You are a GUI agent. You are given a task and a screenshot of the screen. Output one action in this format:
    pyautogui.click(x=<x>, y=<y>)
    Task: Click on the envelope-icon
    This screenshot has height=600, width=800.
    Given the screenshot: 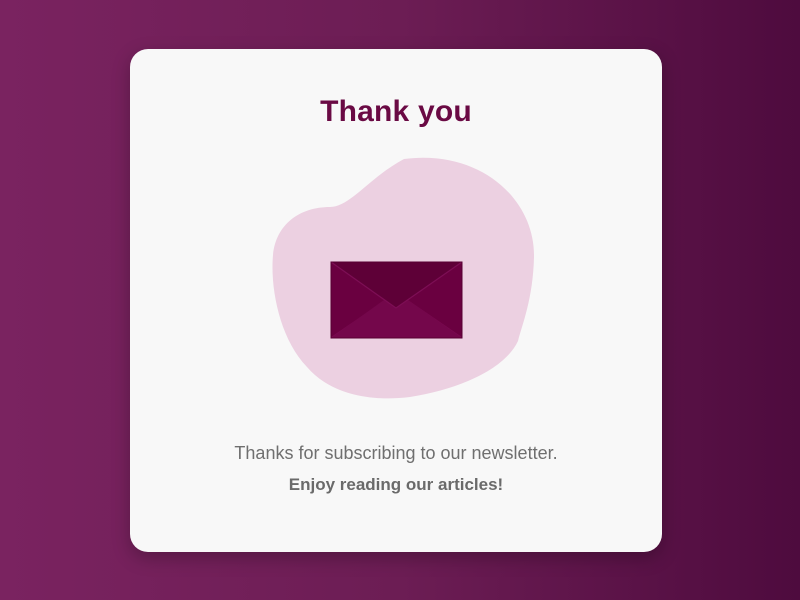 What is the action you would take?
    pyautogui.click(x=396, y=300)
    